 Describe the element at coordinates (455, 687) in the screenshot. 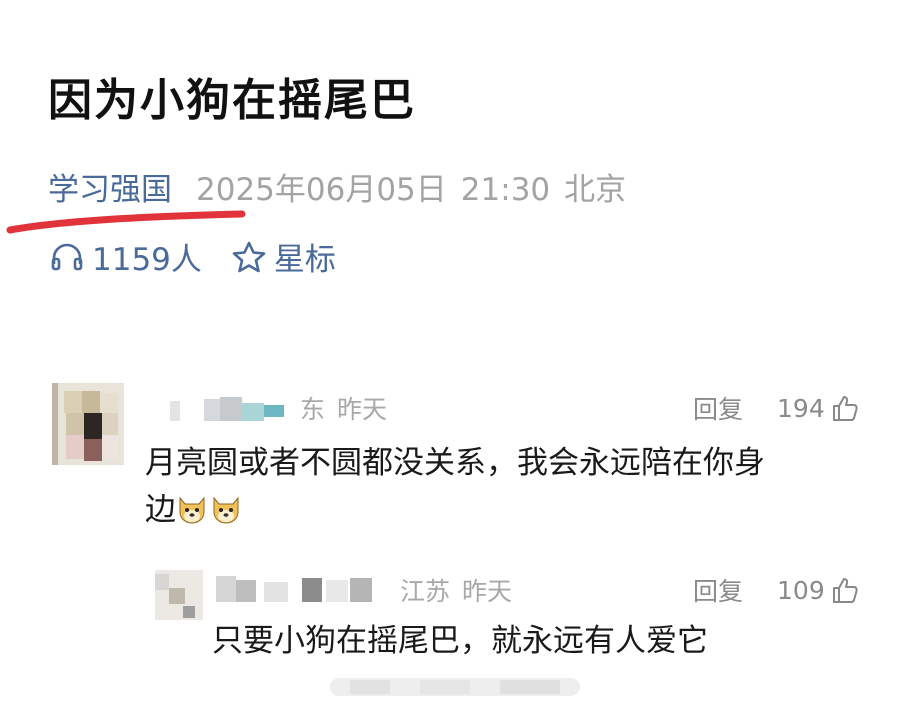

I see `blurred-content-strip` at that location.